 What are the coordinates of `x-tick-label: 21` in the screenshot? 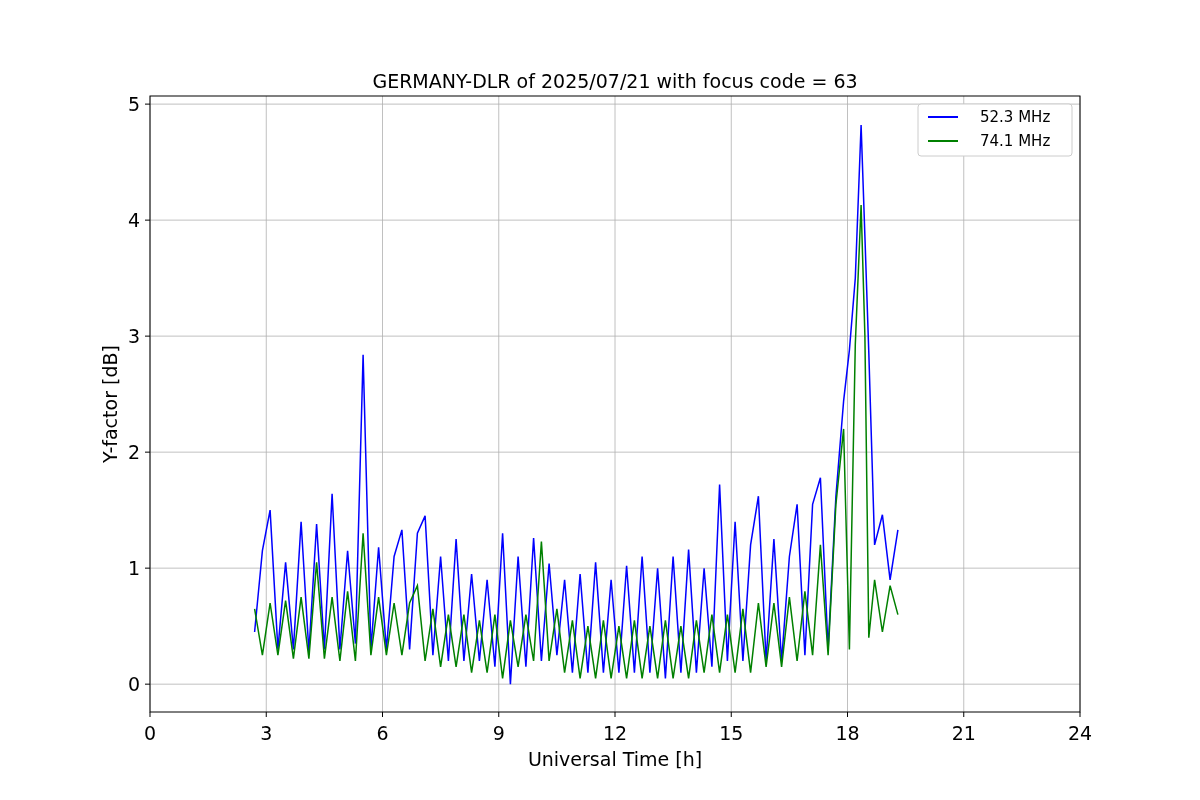 It's located at (963, 733).